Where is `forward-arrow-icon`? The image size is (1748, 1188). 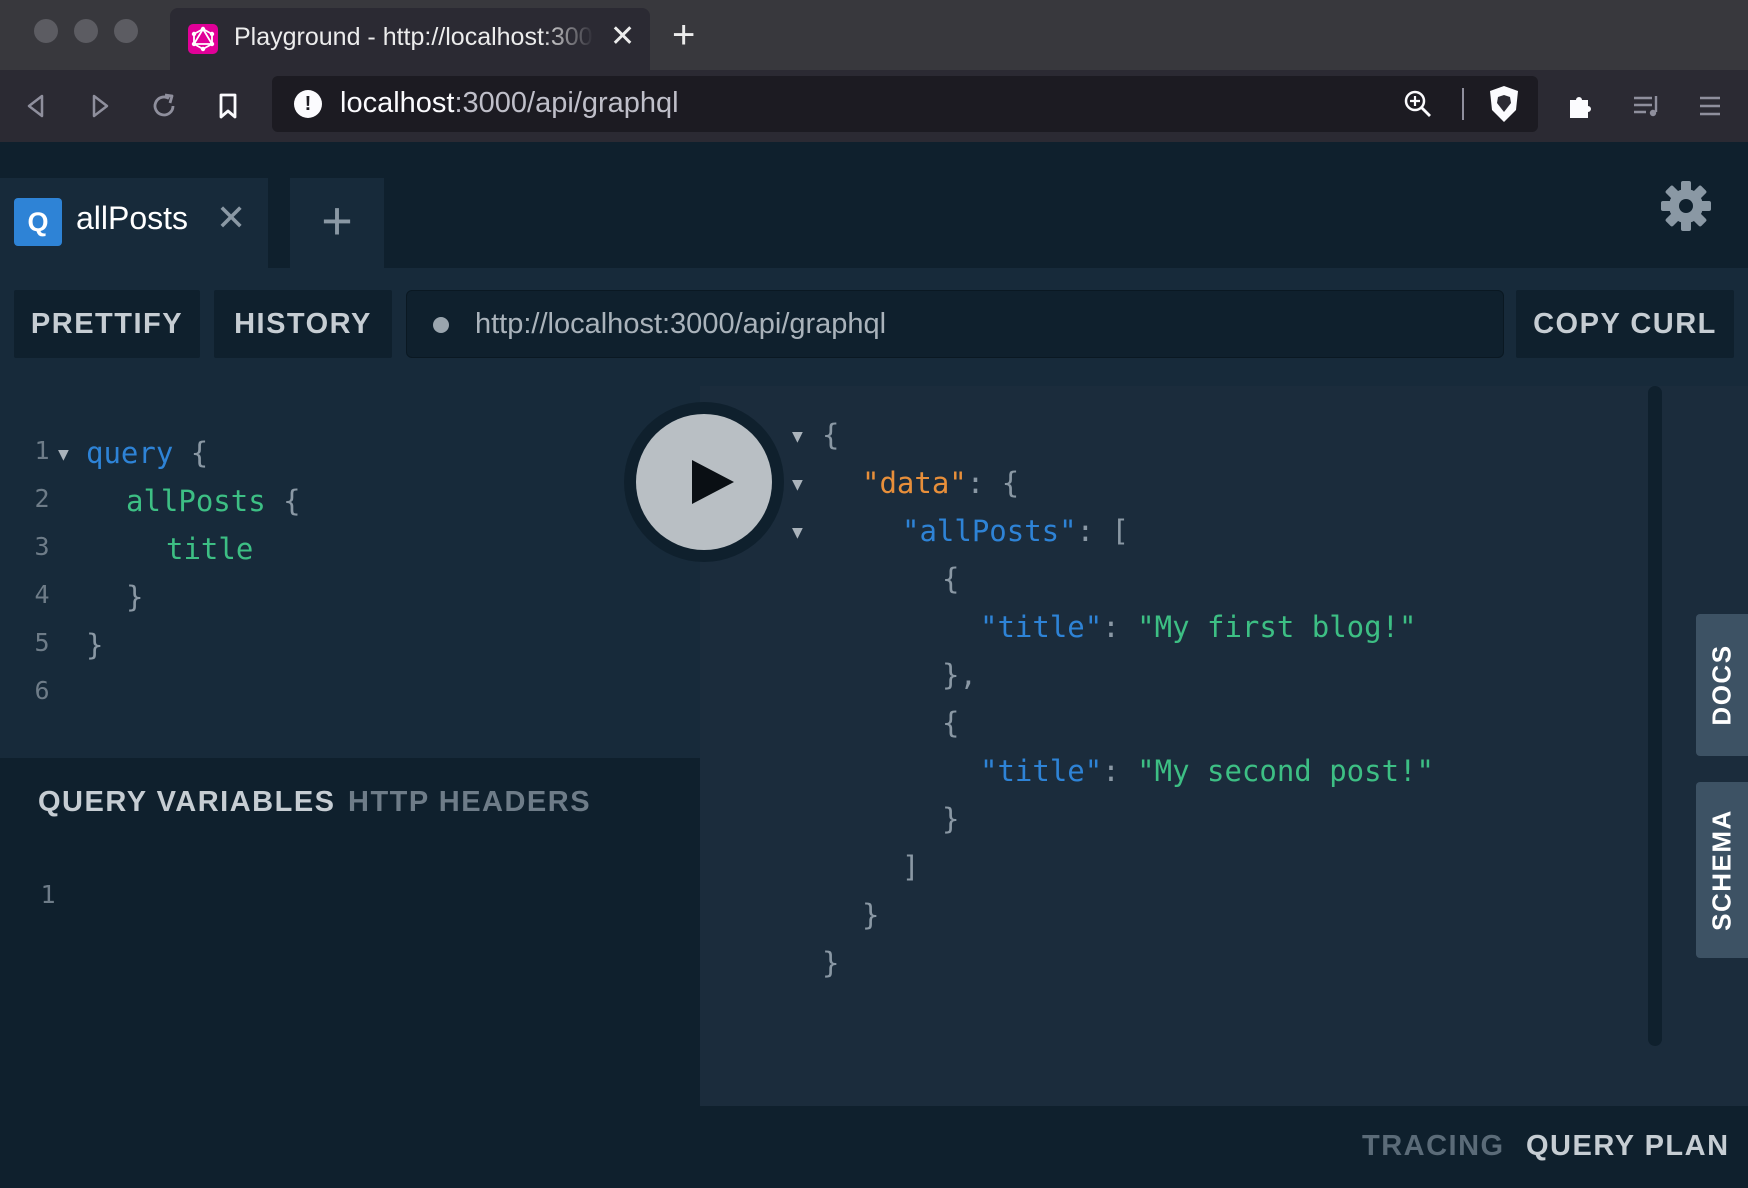
forward-arrow-icon is located at coordinates (100, 106).